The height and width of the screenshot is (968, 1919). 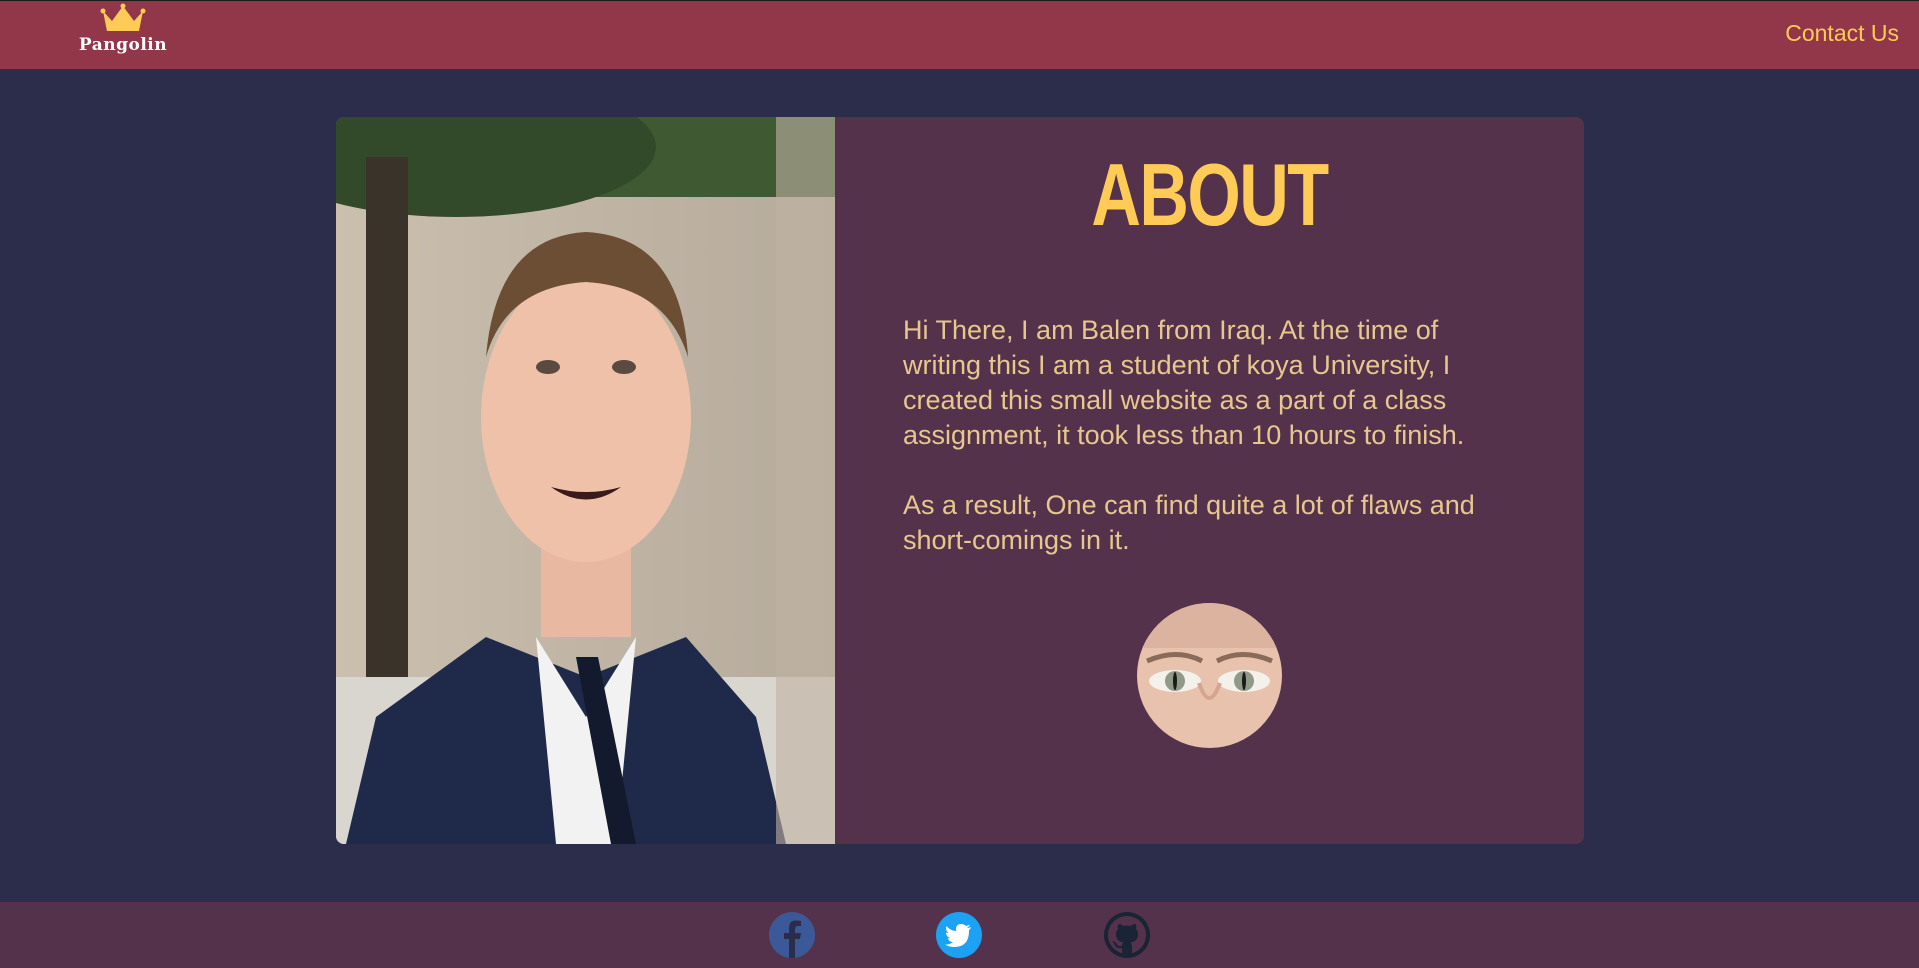 I want to click on about-heading: ABOUT, so click(x=1210, y=194).